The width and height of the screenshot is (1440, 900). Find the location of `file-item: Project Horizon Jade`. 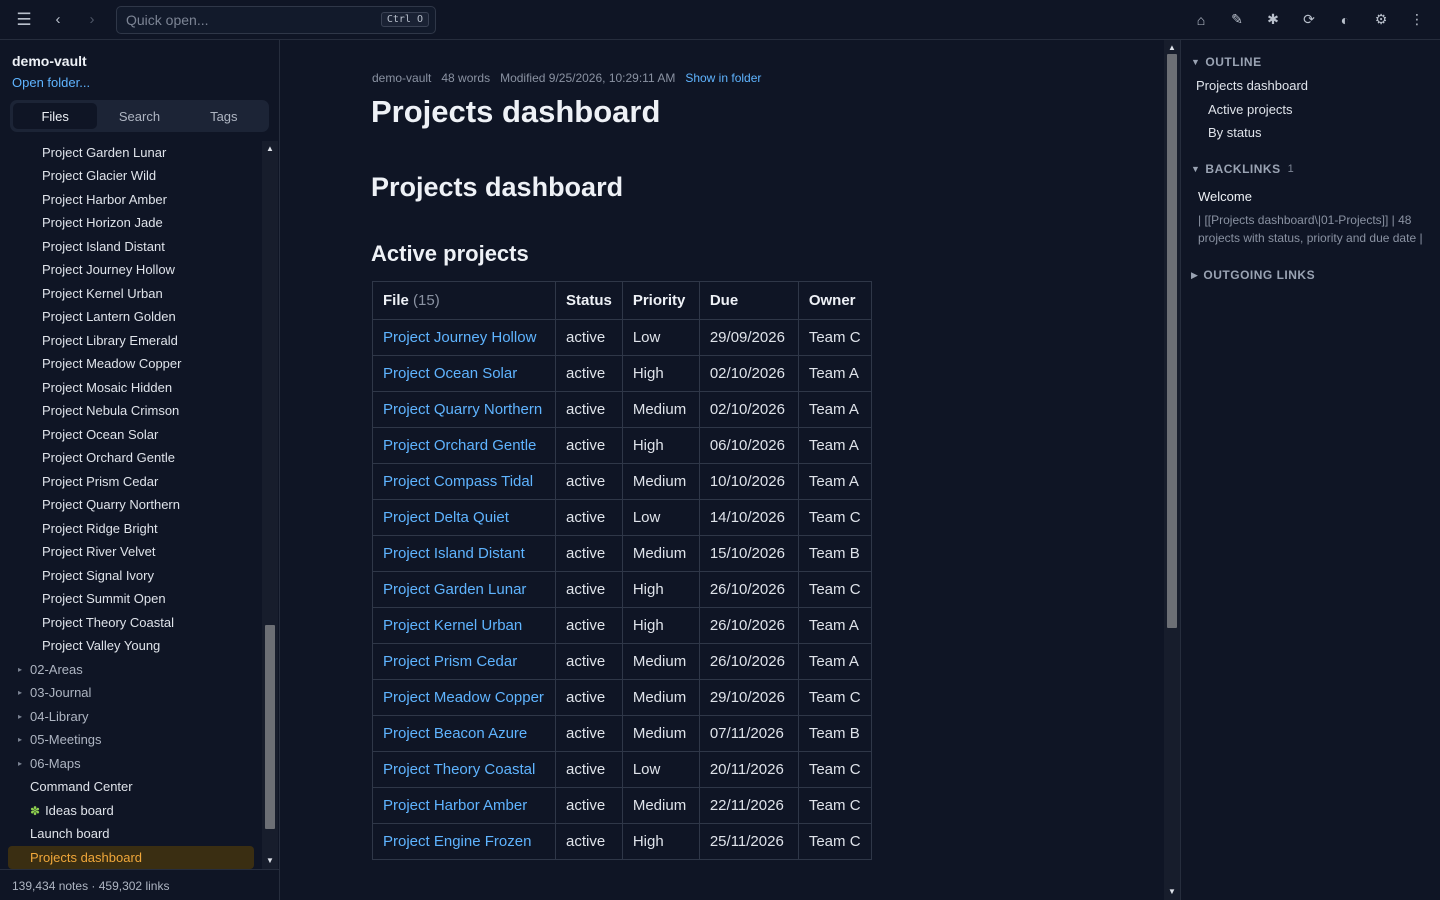

file-item: Project Horizon Jade is located at coordinates (131, 222).